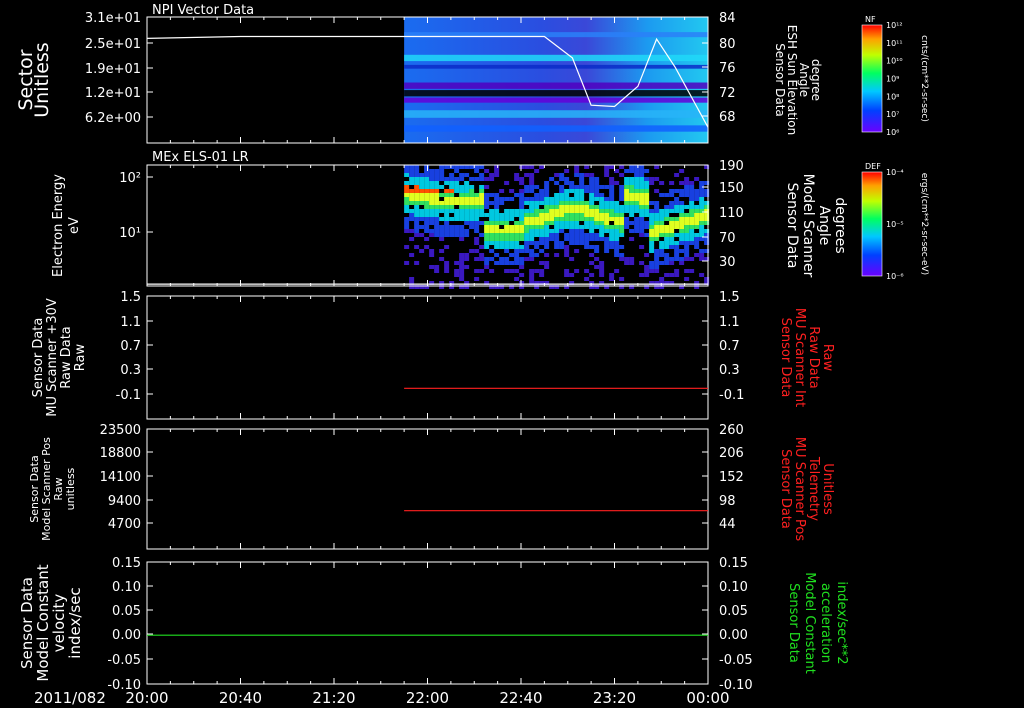 The image size is (1024, 708). What do you see at coordinates (872, 224) in the screenshot?
I see `colorbar` at bounding box center [872, 224].